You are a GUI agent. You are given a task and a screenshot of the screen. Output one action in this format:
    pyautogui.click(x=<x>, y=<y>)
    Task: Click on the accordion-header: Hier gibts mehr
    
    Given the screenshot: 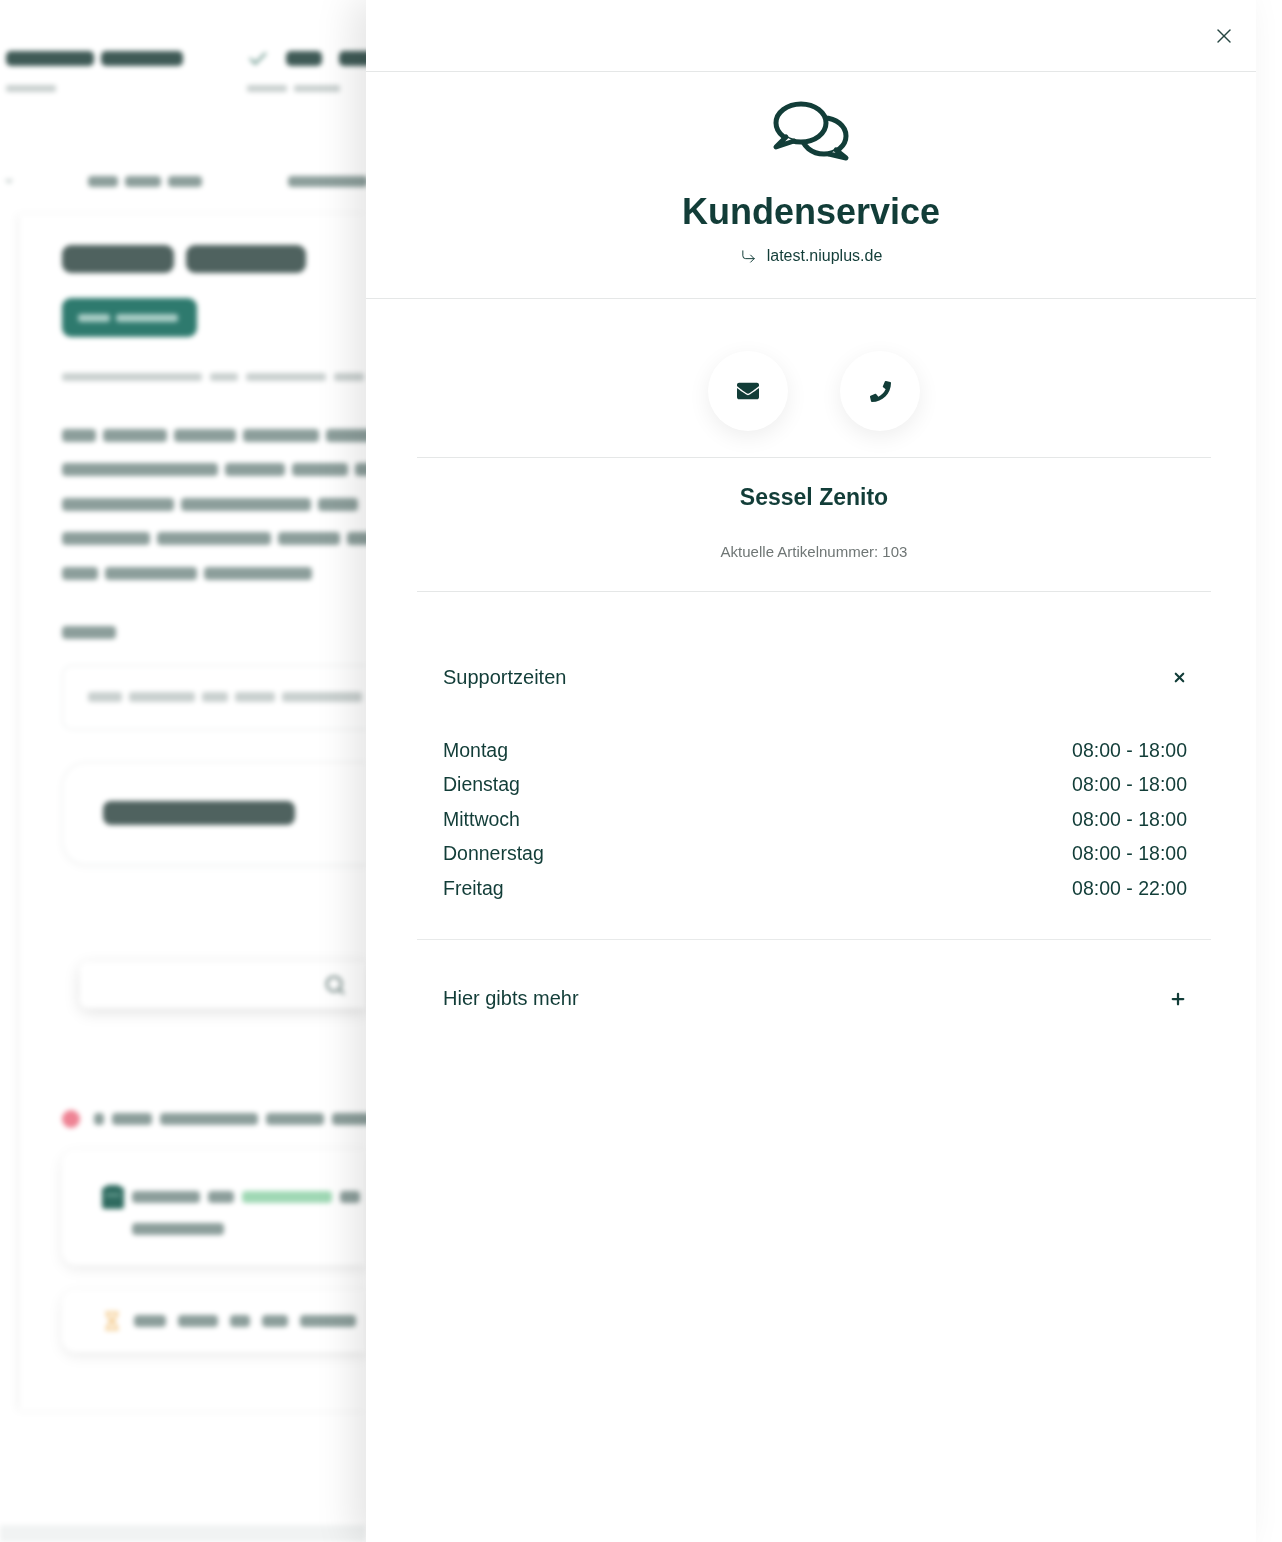 What is the action you would take?
    pyautogui.click(x=815, y=998)
    